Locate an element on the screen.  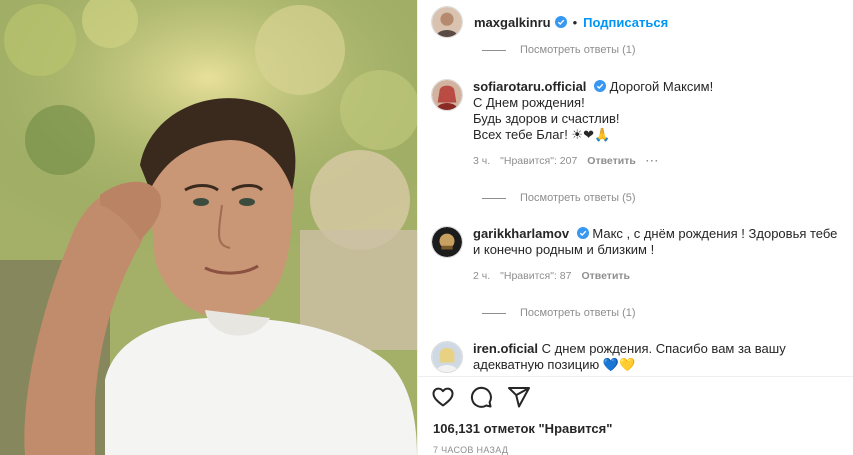
comment-text-line: Дорогой Максим! is located at coordinates (661, 86).